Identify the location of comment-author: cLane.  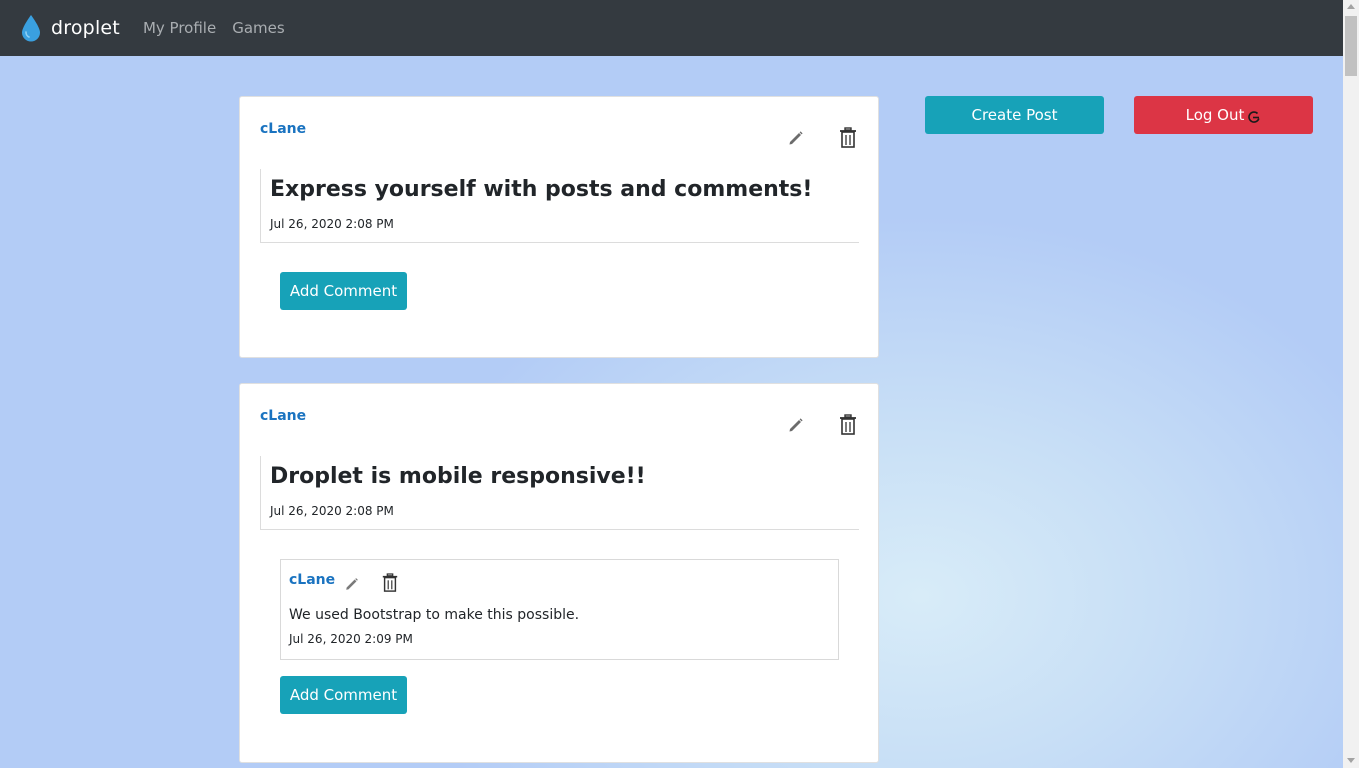
(312, 580).